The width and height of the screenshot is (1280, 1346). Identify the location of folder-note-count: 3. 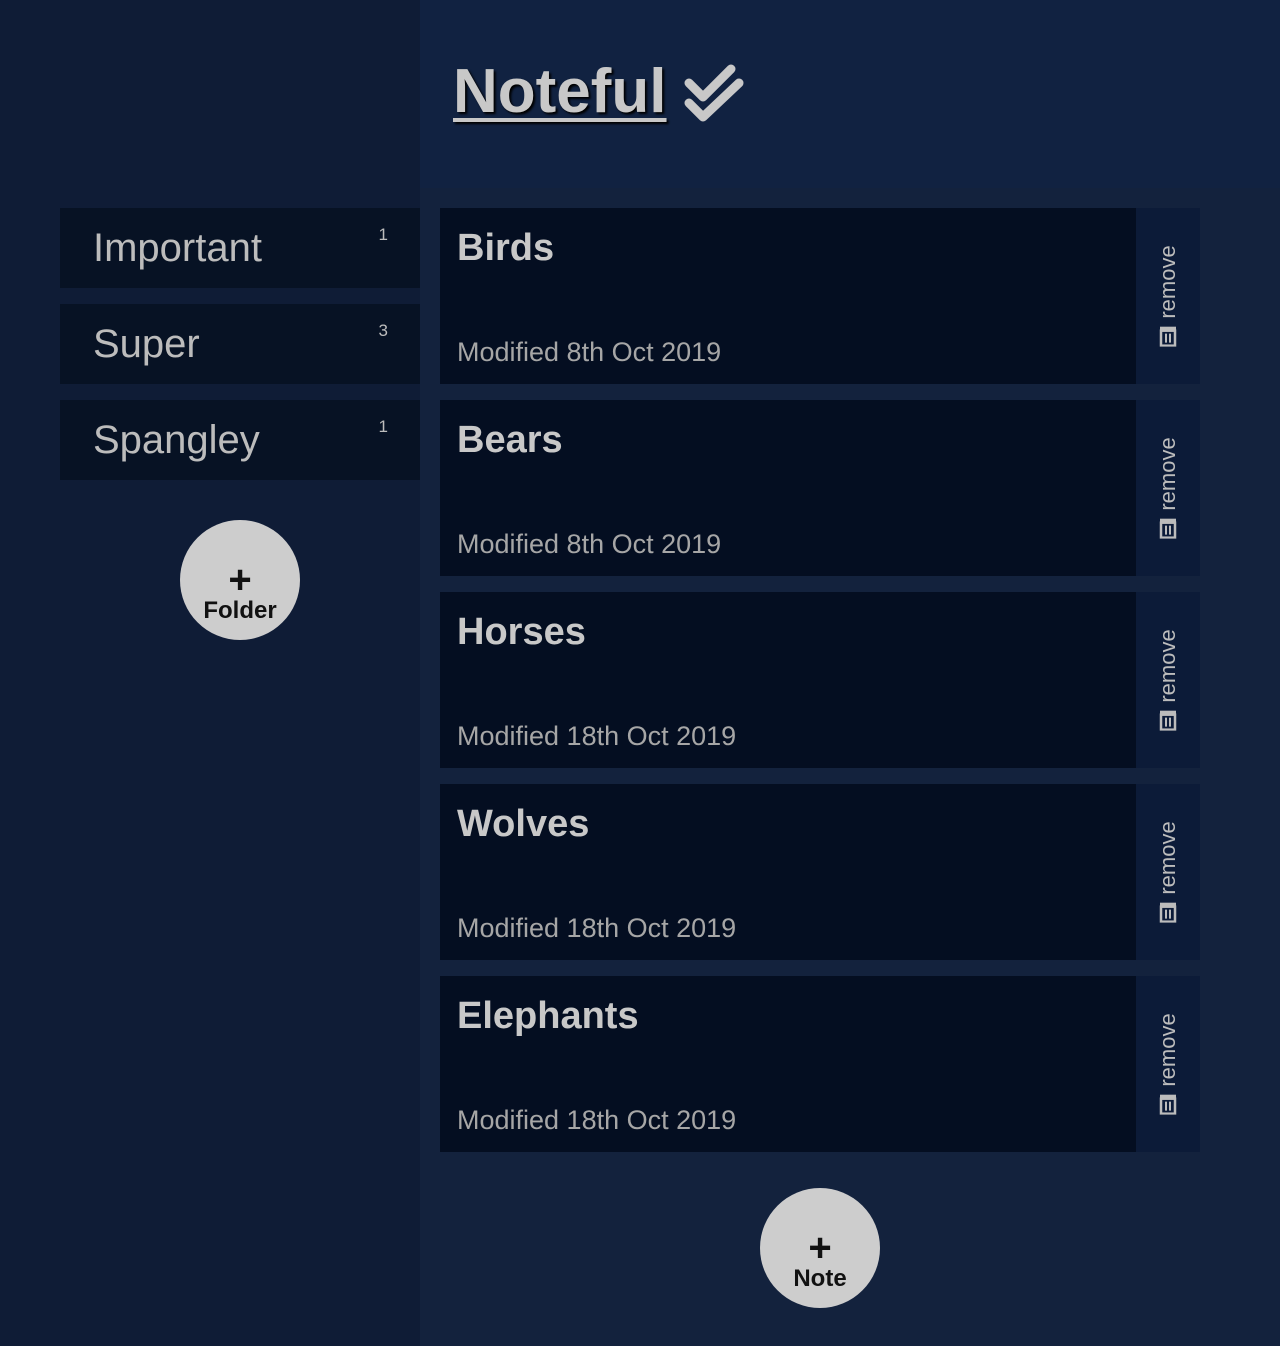
(383, 330).